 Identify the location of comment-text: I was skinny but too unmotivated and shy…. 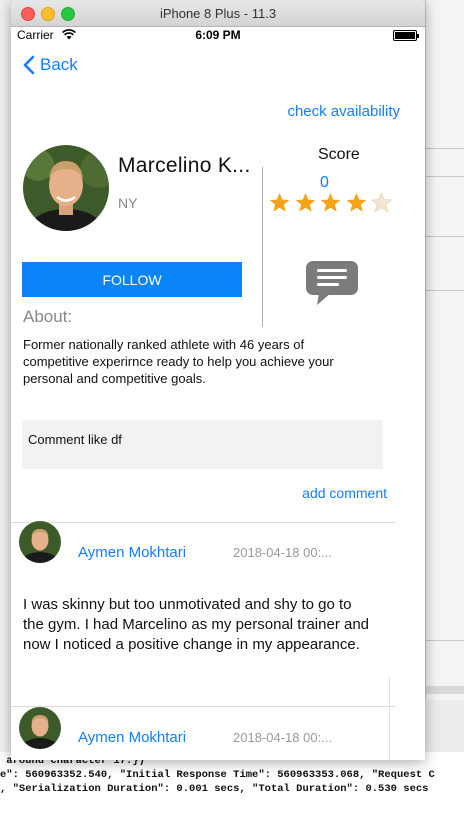
(196, 624).